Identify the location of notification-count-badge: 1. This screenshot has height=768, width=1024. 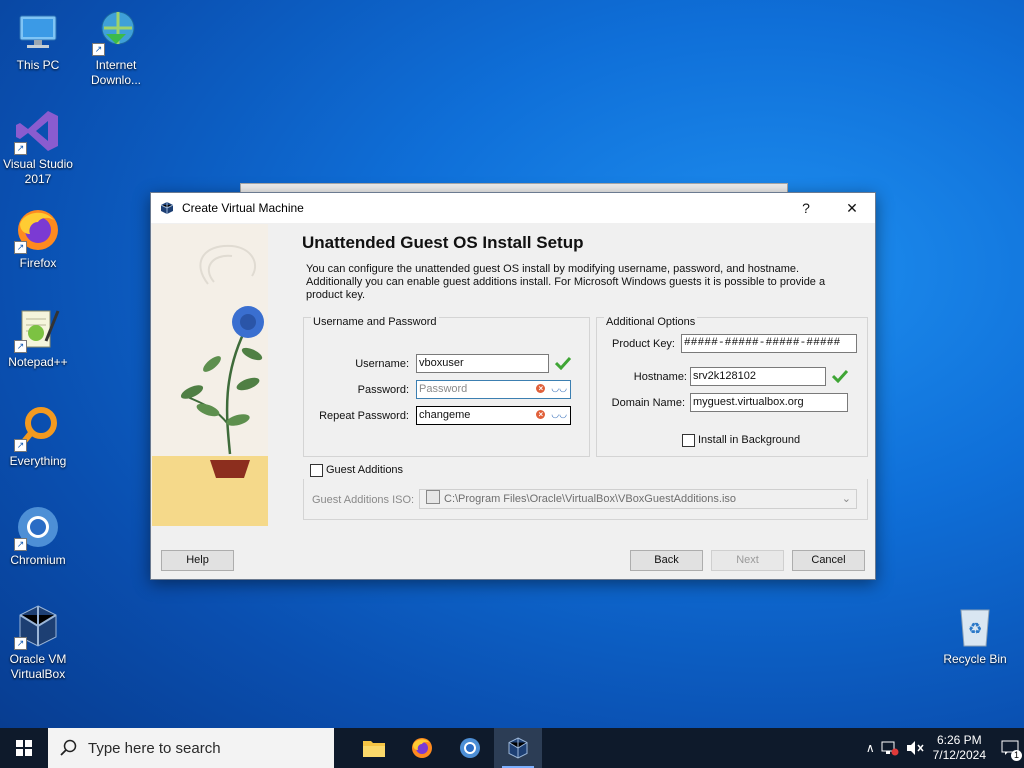
(1016, 755).